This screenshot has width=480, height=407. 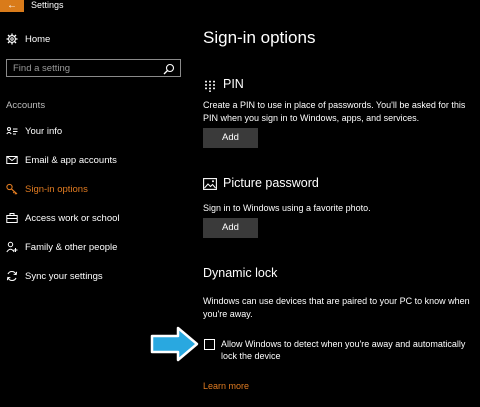 What do you see at coordinates (169, 68) in the screenshot?
I see `search-icon` at bounding box center [169, 68].